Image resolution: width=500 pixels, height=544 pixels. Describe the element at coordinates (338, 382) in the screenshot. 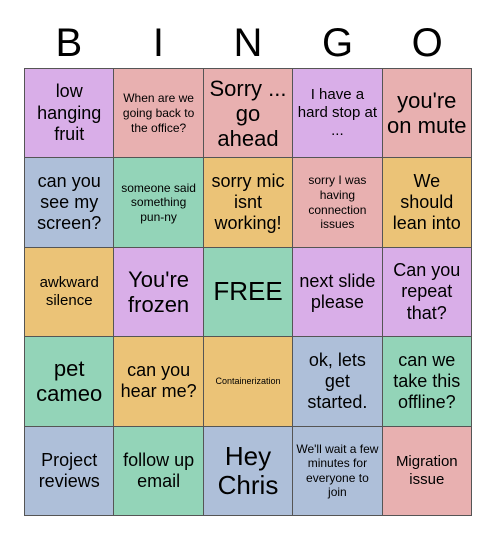

I see `bingo-cell-r4c4: ok, lets get started.` at that location.